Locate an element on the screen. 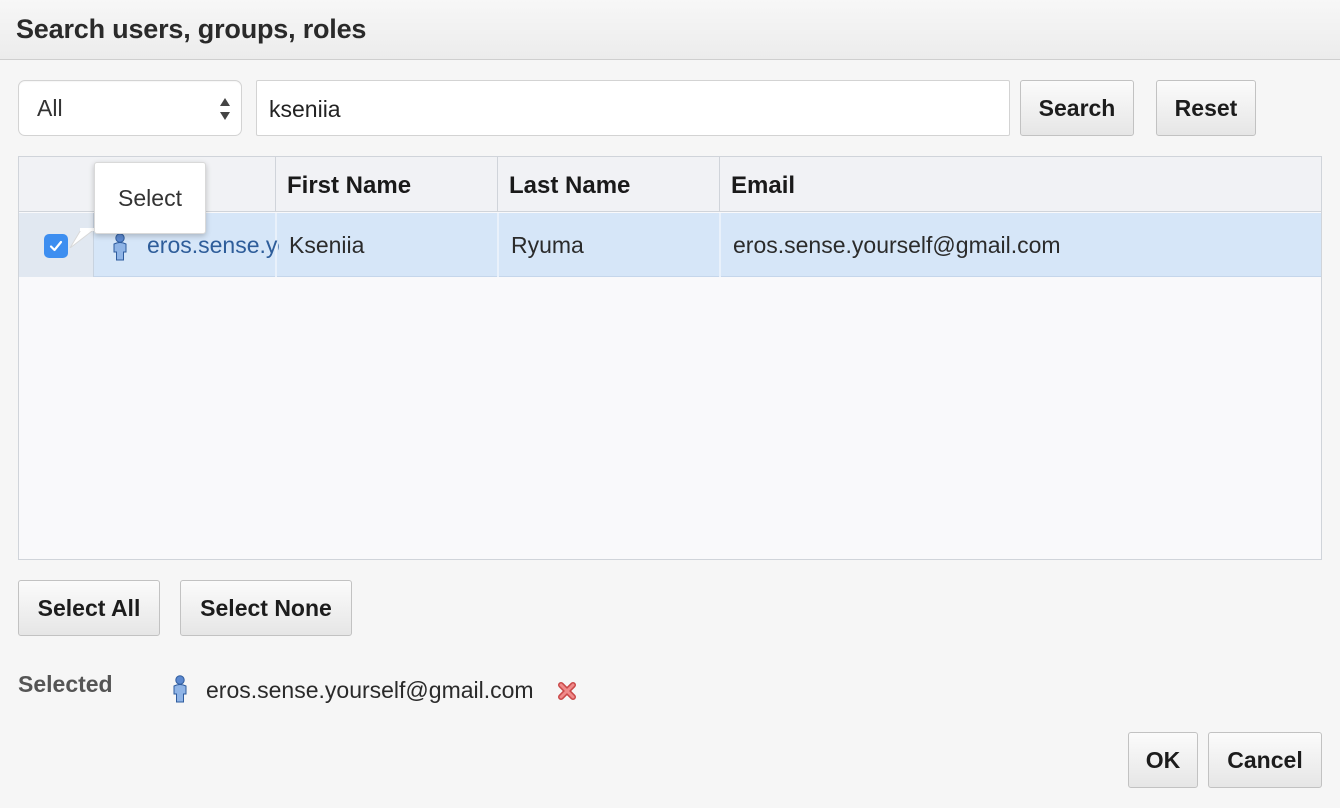 The image size is (1340, 808). type-filter-select: All is located at coordinates (130, 108).